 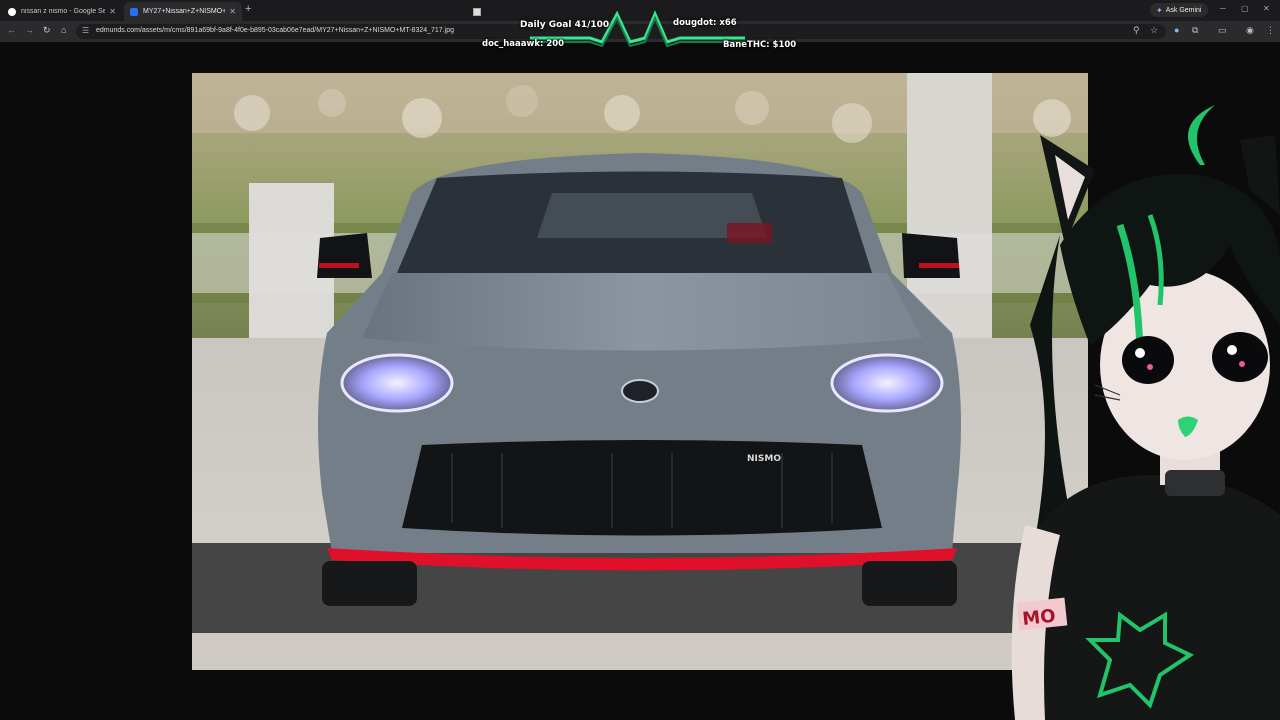 What do you see at coordinates (1154, 30) in the screenshot?
I see `bookmark-star-icon: ☆` at bounding box center [1154, 30].